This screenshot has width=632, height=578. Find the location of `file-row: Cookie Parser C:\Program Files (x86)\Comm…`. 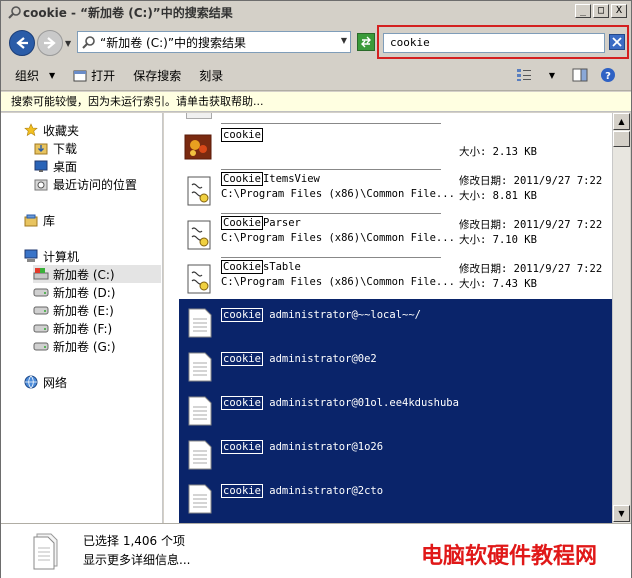

file-row: Cookie Parser C:\Program Files (x86)\Comm… is located at coordinates (394, 235).